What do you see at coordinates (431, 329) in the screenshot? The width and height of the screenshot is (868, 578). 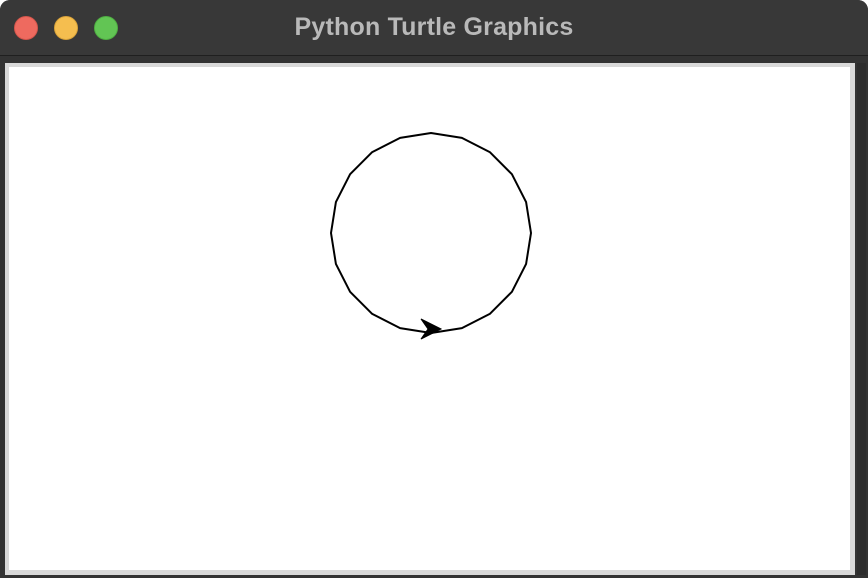 I see `turtle-arrow-icon` at bounding box center [431, 329].